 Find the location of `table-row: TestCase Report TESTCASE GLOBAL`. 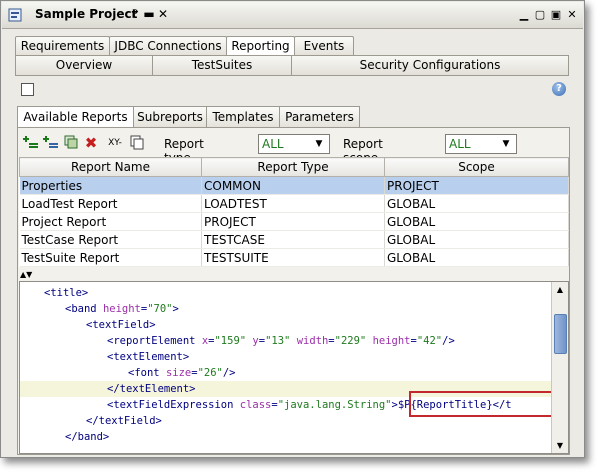

table-row: TestCase Report TESTCASE GLOBAL is located at coordinates (294, 239).